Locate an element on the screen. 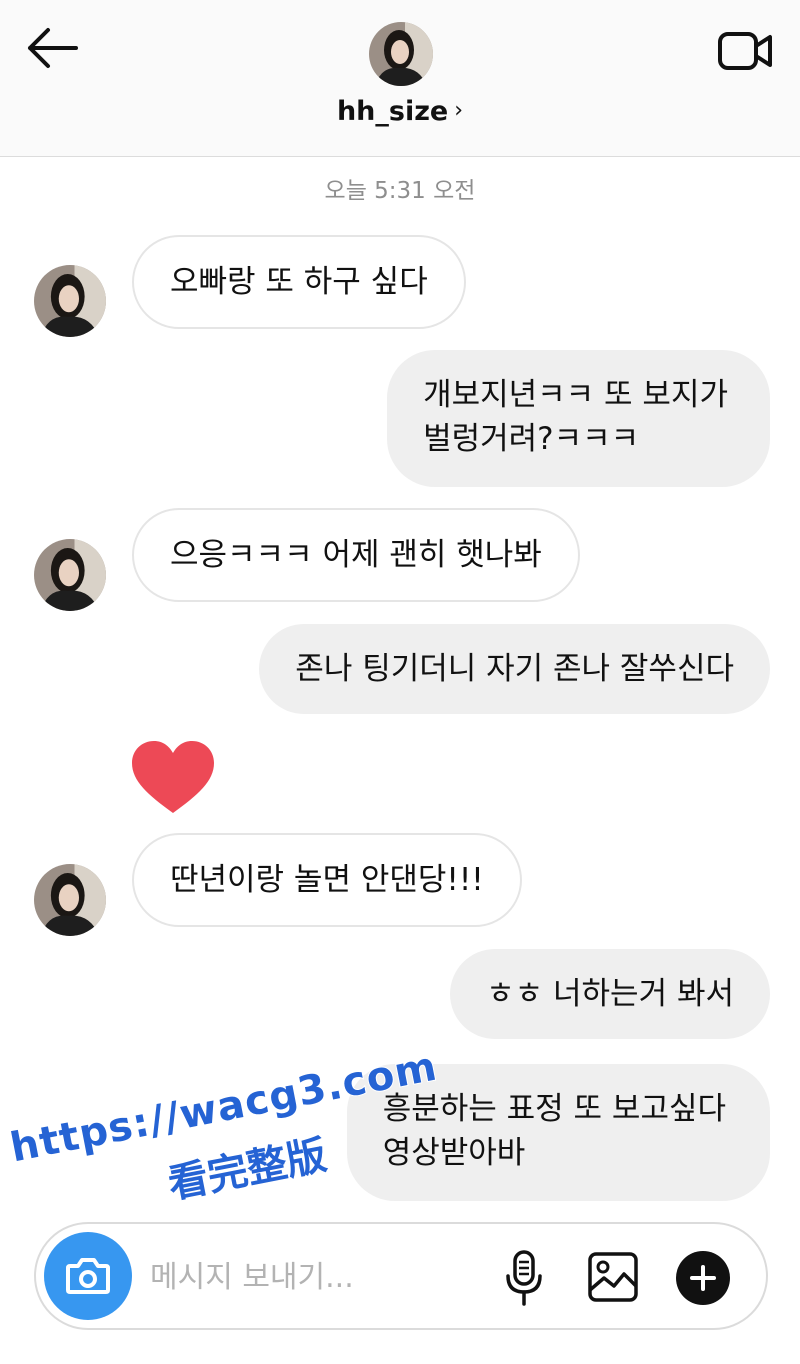  camera-button is located at coordinates (88, 1276).